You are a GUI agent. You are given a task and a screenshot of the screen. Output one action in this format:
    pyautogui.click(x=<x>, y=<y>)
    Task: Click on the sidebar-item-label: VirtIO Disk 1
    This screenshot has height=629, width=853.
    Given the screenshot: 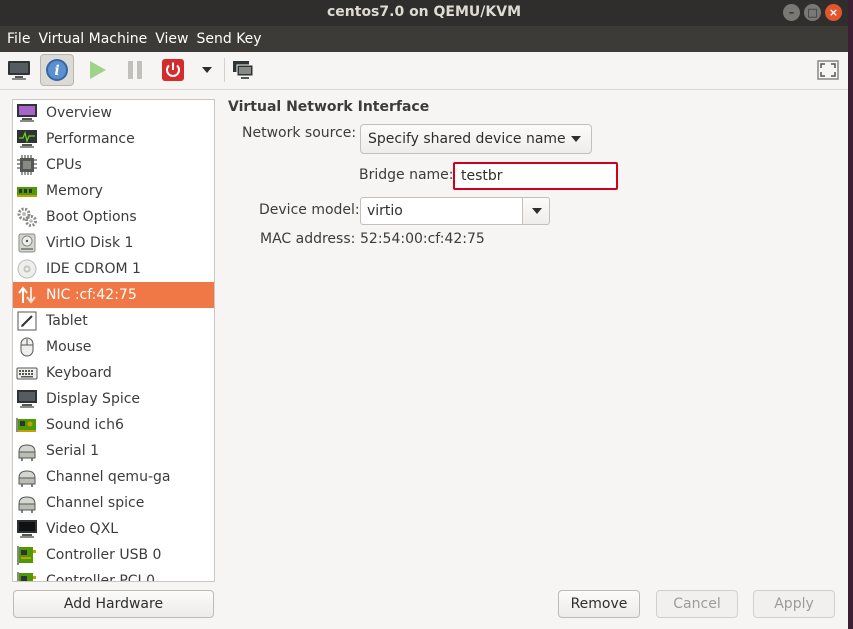 What is the action you would take?
    pyautogui.click(x=90, y=243)
    